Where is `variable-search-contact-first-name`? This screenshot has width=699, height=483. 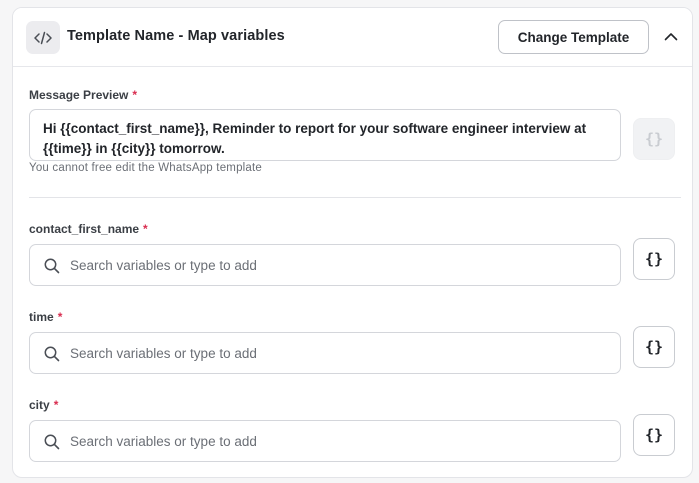 variable-search-contact-first-name is located at coordinates (325, 265).